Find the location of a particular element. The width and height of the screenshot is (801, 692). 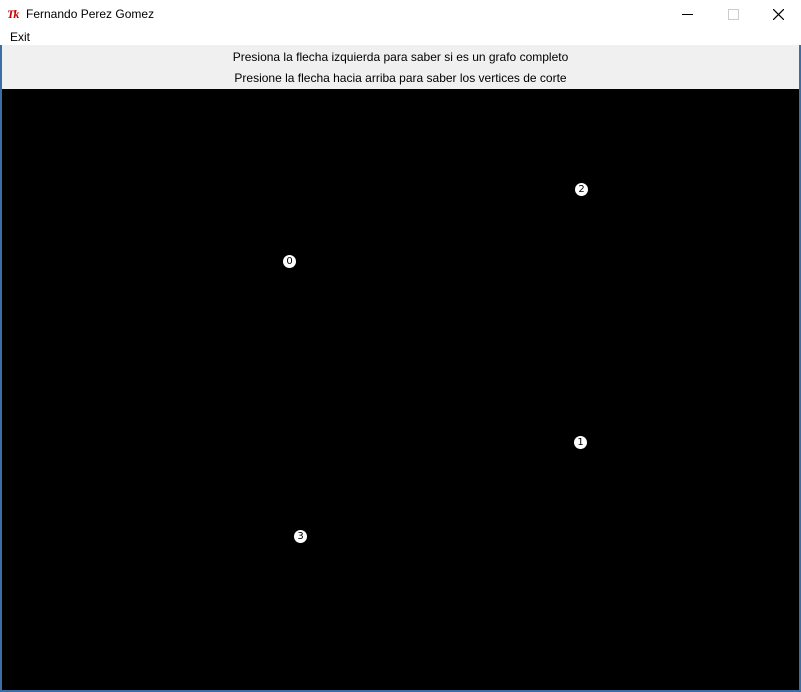

close-button is located at coordinates (778, 14).